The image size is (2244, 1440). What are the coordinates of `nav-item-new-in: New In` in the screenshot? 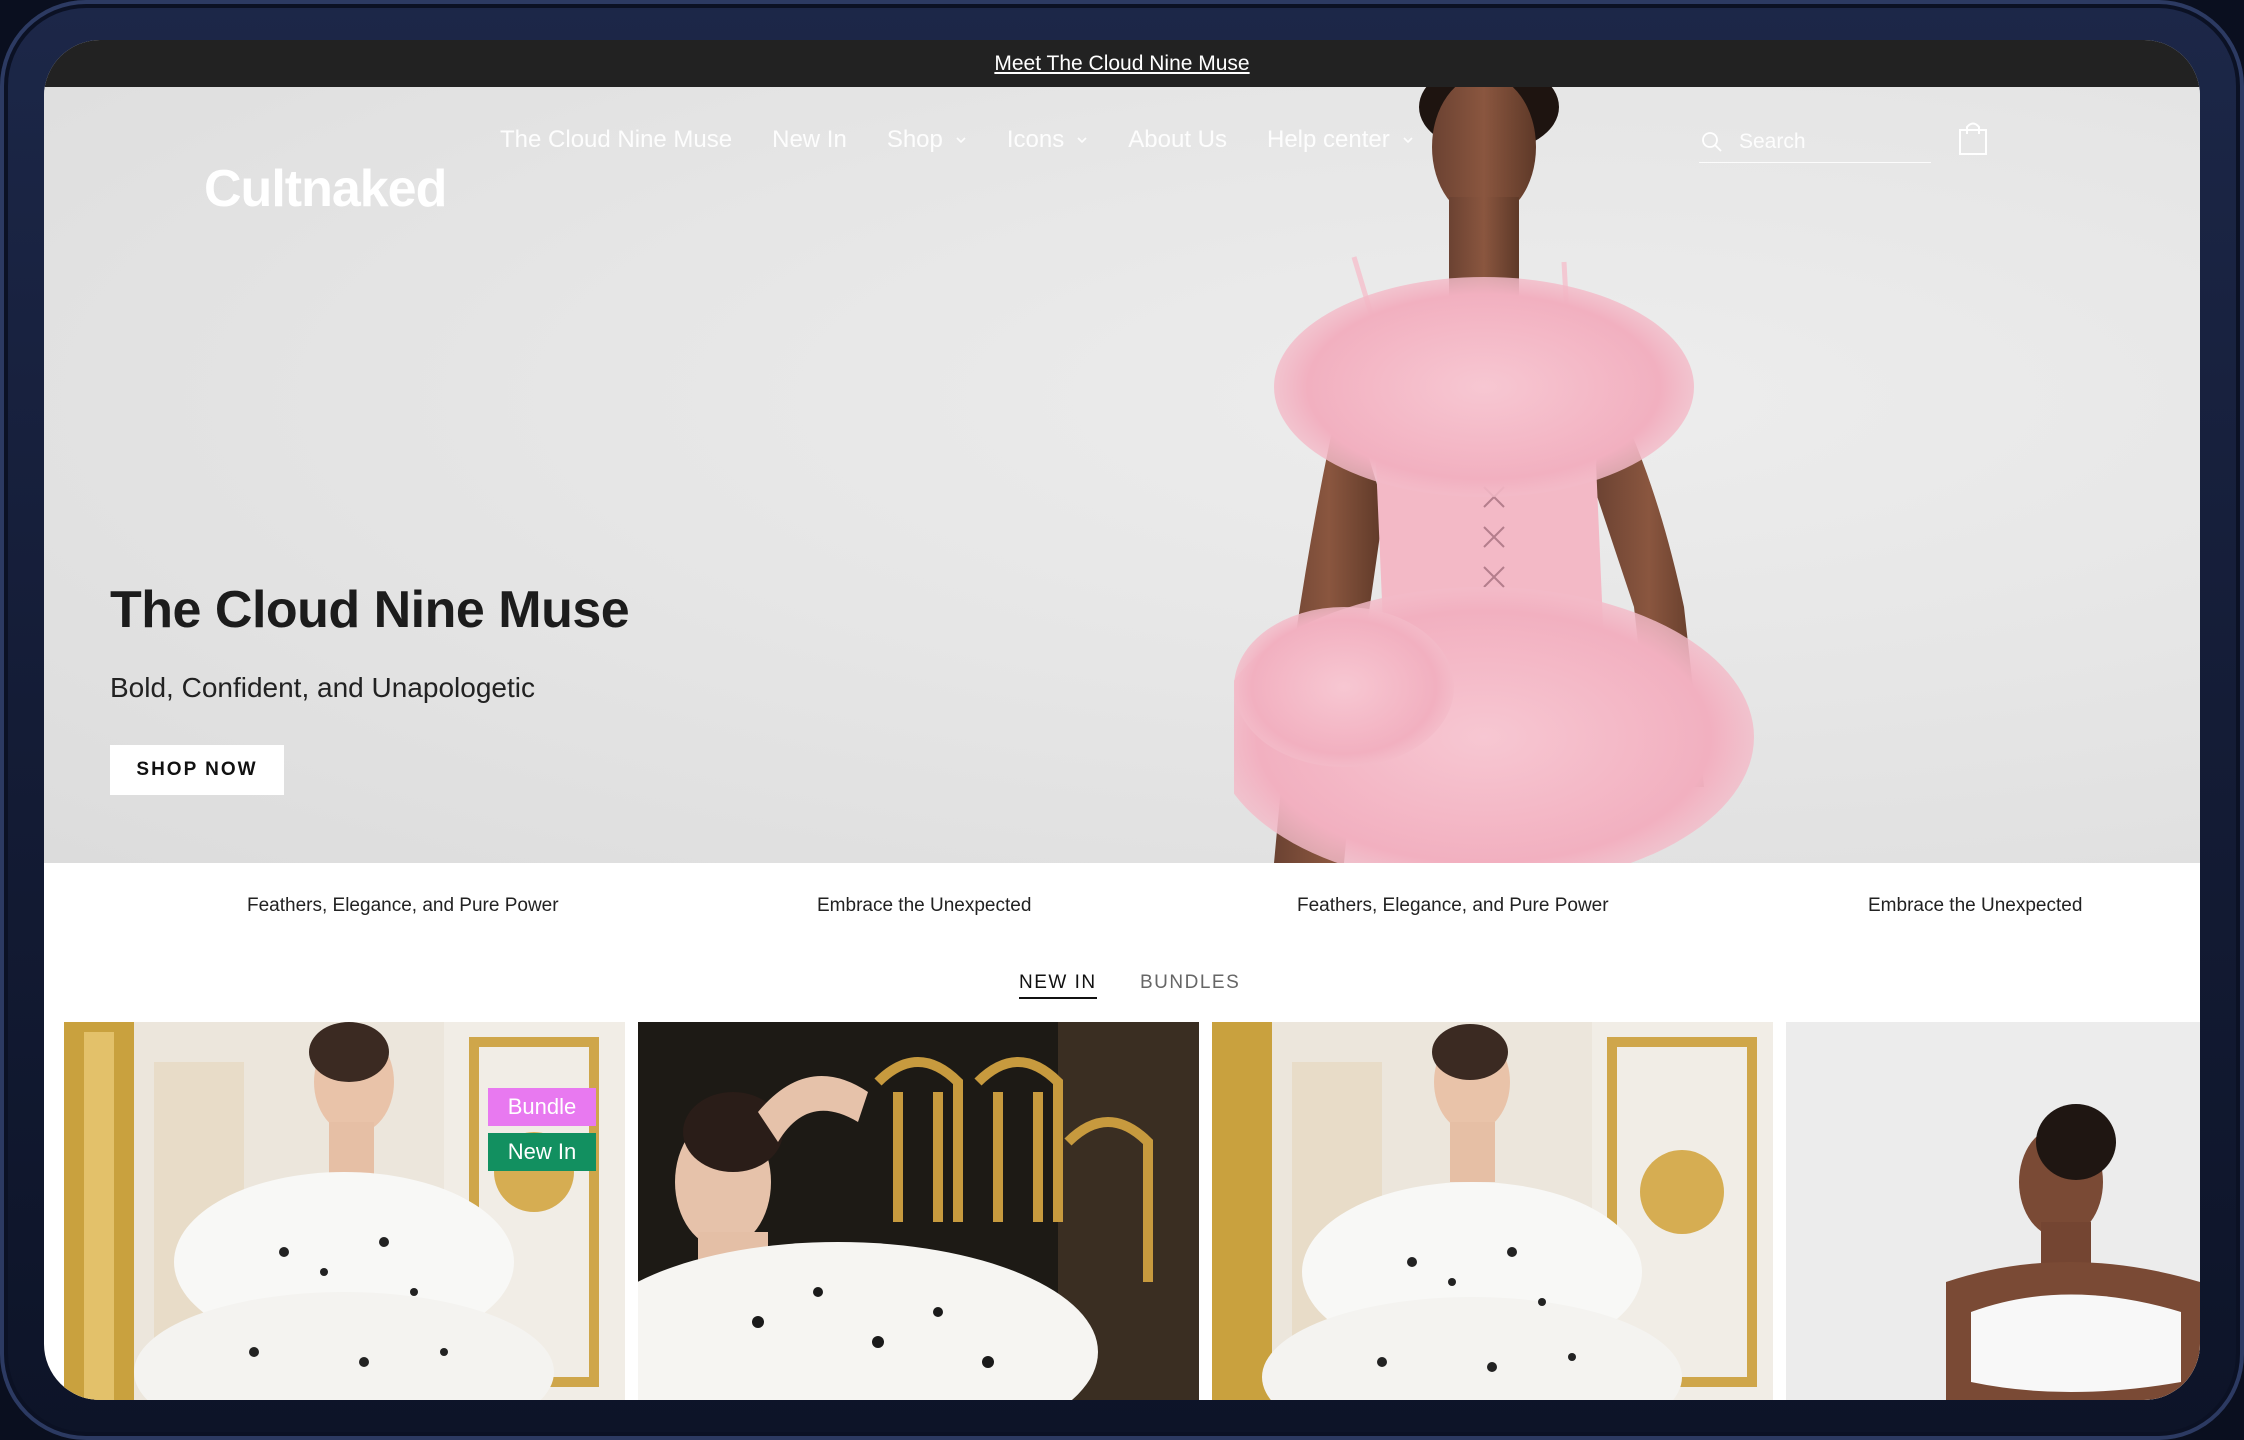 It's located at (809, 140).